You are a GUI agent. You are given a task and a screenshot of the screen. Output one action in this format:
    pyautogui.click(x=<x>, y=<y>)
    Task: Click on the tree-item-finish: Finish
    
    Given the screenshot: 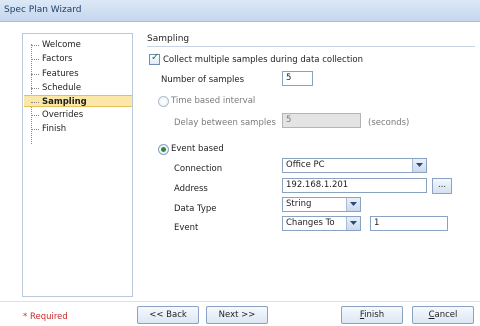 What is the action you would take?
    pyautogui.click(x=81, y=129)
    